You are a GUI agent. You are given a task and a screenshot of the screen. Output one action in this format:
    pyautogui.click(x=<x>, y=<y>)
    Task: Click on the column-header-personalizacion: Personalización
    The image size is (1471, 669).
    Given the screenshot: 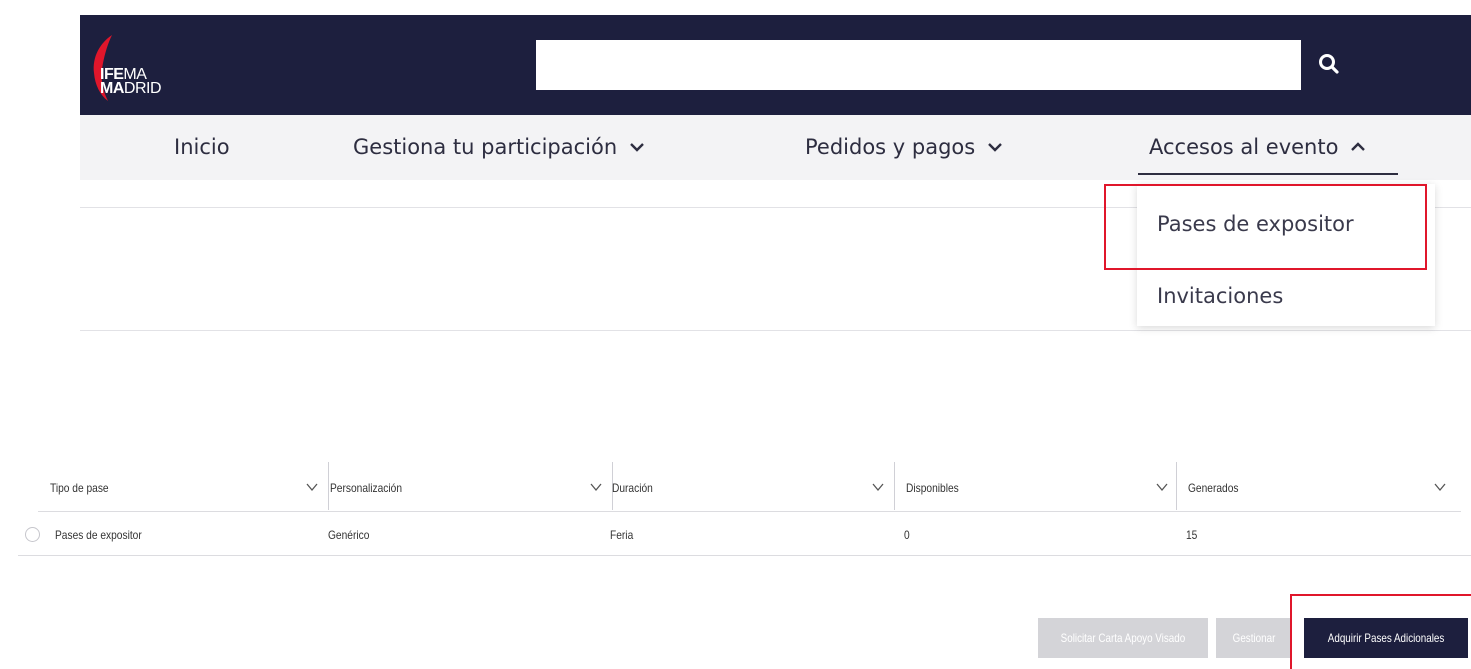 What is the action you would take?
    pyautogui.click(x=465, y=487)
    